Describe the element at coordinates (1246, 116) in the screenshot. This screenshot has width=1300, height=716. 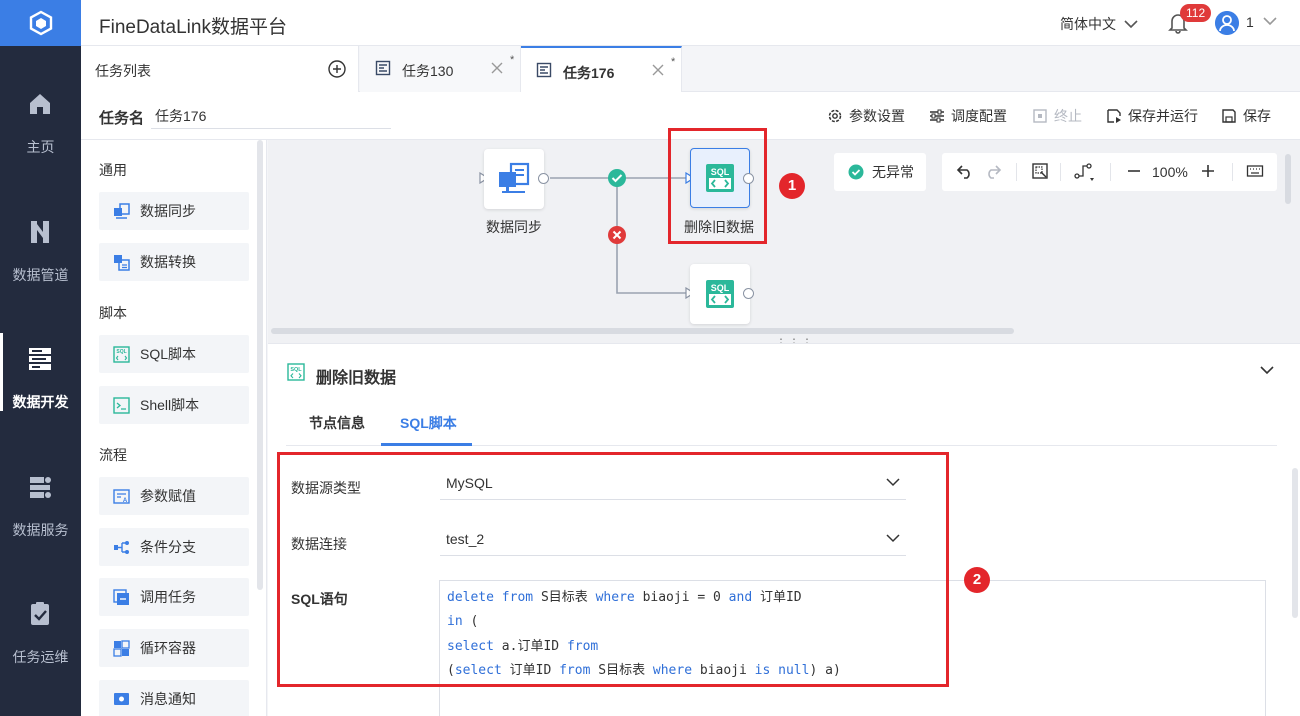
I see `save-button: 保存` at that location.